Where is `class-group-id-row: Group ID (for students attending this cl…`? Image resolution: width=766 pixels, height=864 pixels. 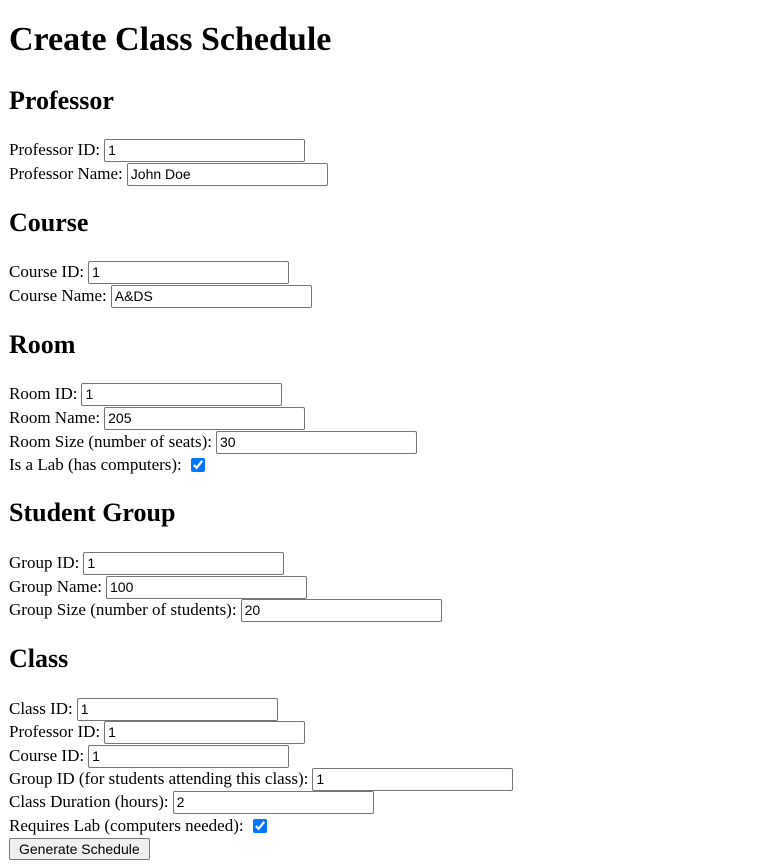 class-group-id-row: Group ID (for students attending this cl… is located at coordinates (261, 779).